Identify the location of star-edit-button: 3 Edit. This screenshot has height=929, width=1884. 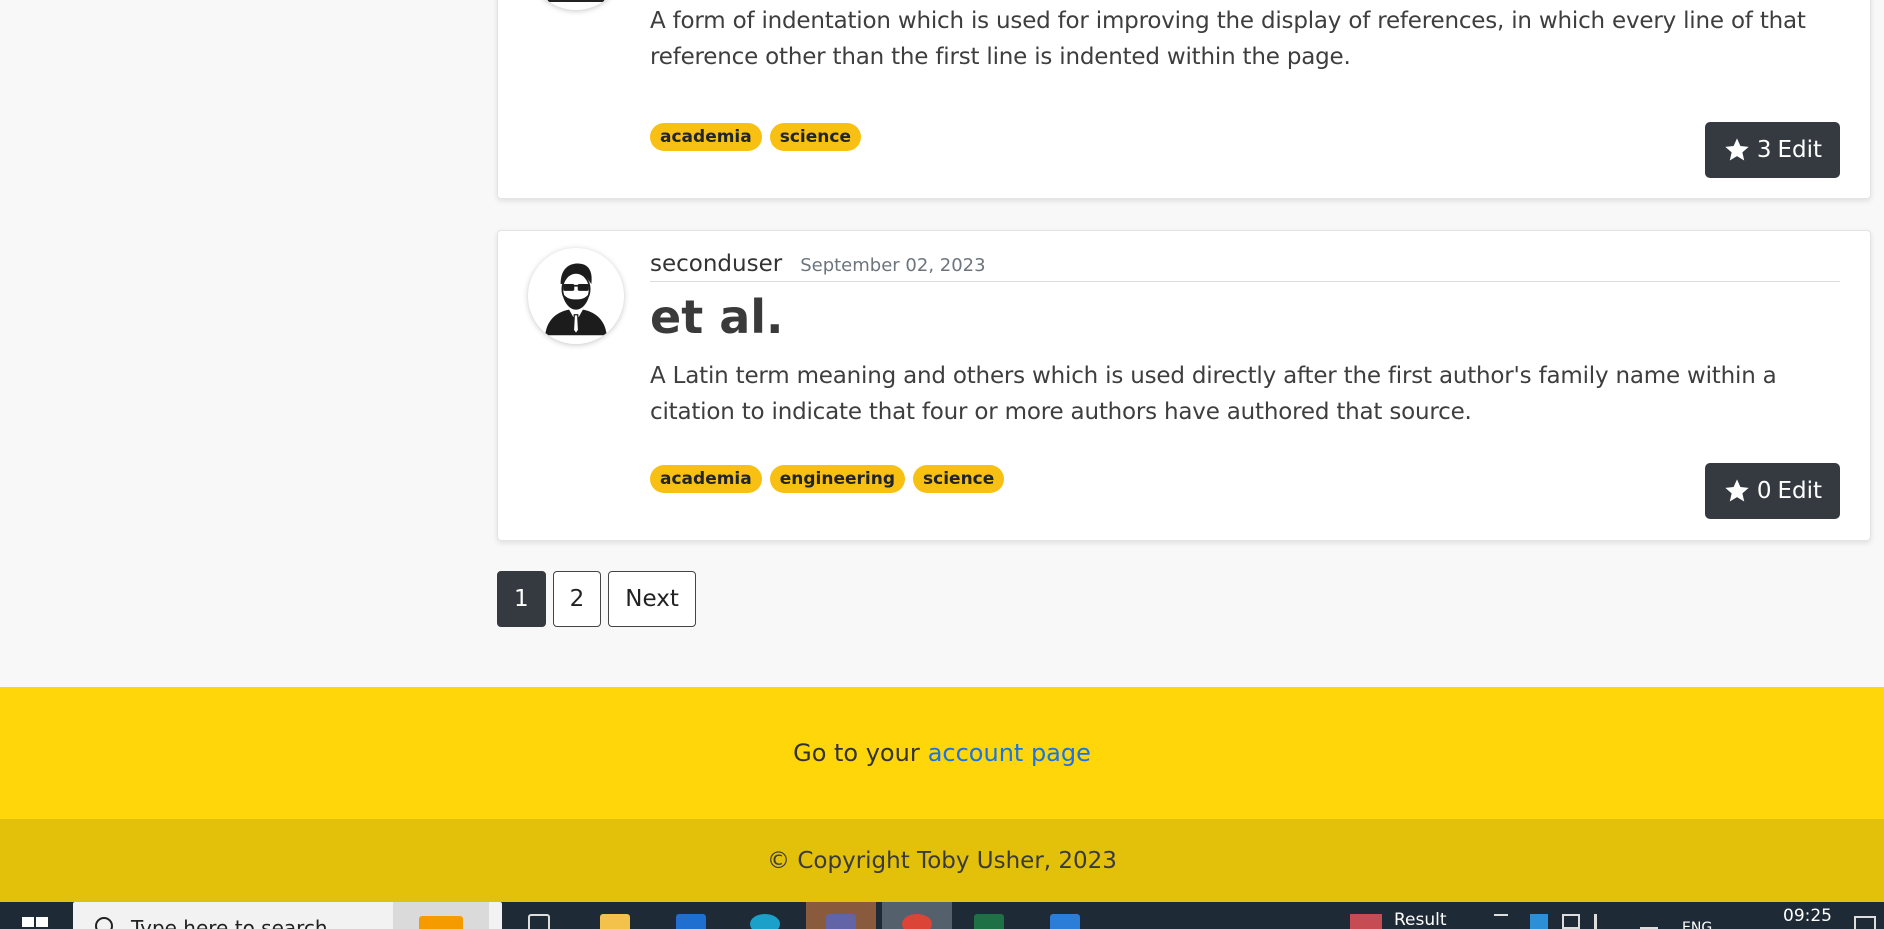
(1772, 150).